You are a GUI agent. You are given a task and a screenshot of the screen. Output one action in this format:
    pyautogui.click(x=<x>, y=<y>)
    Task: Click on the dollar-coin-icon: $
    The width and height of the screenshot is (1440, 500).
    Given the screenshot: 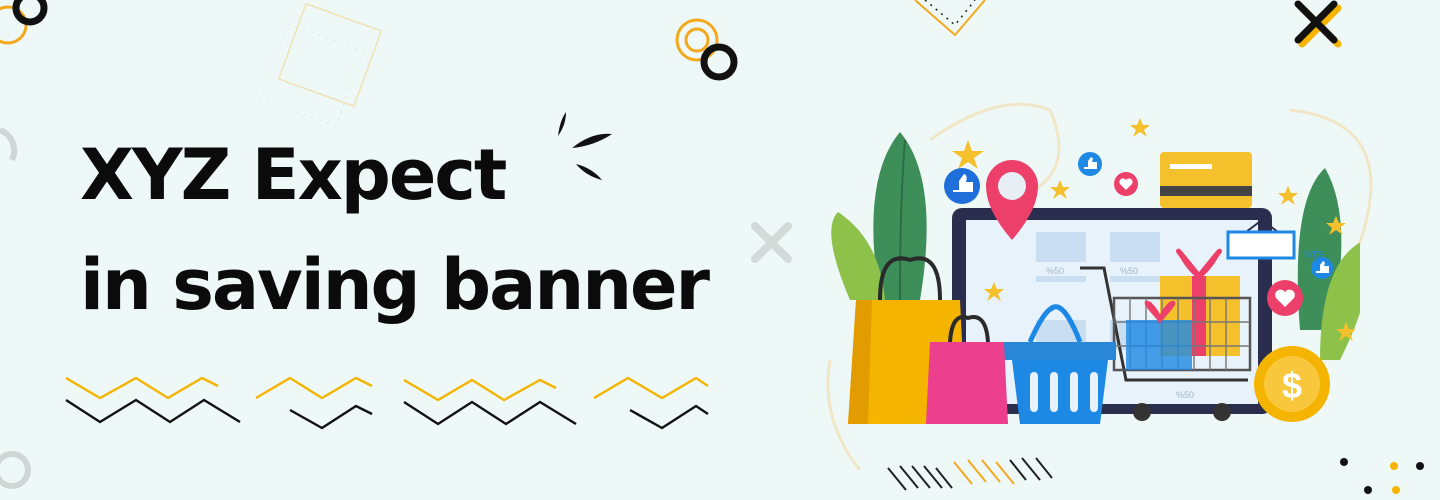 What is the action you would take?
    pyautogui.click(x=1292, y=384)
    